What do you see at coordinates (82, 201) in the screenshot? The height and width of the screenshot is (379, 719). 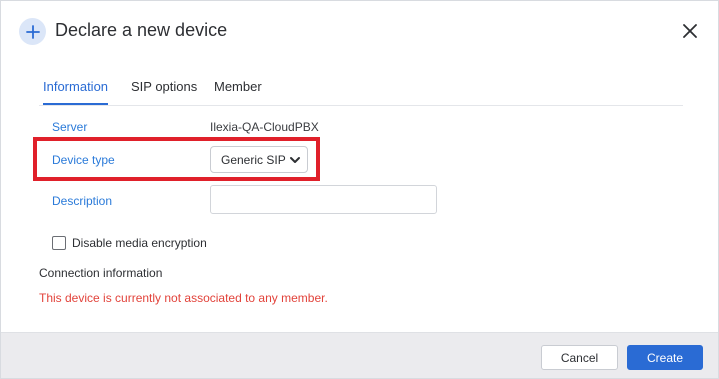 I see `description-label: Description` at bounding box center [82, 201].